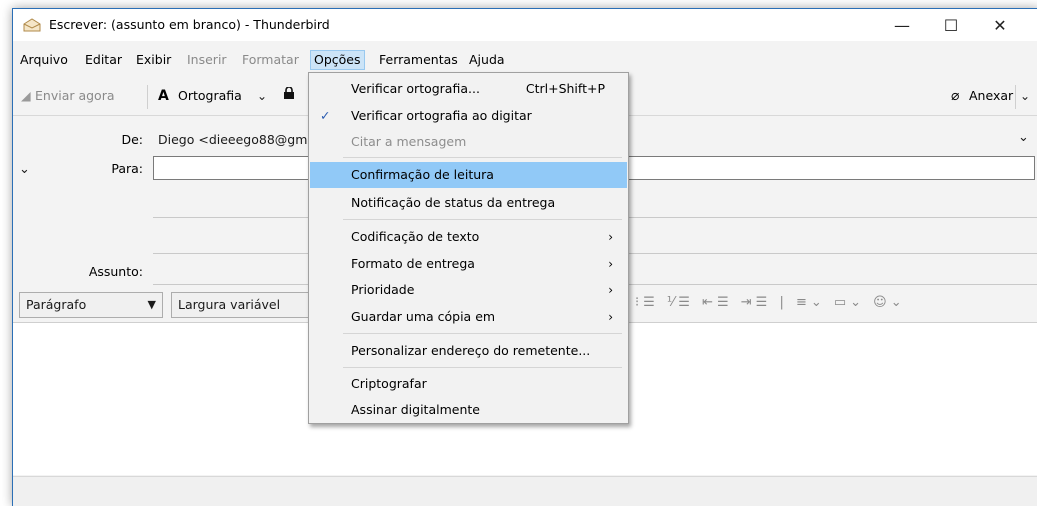  I want to click on menu-editar: Editar, so click(103, 60).